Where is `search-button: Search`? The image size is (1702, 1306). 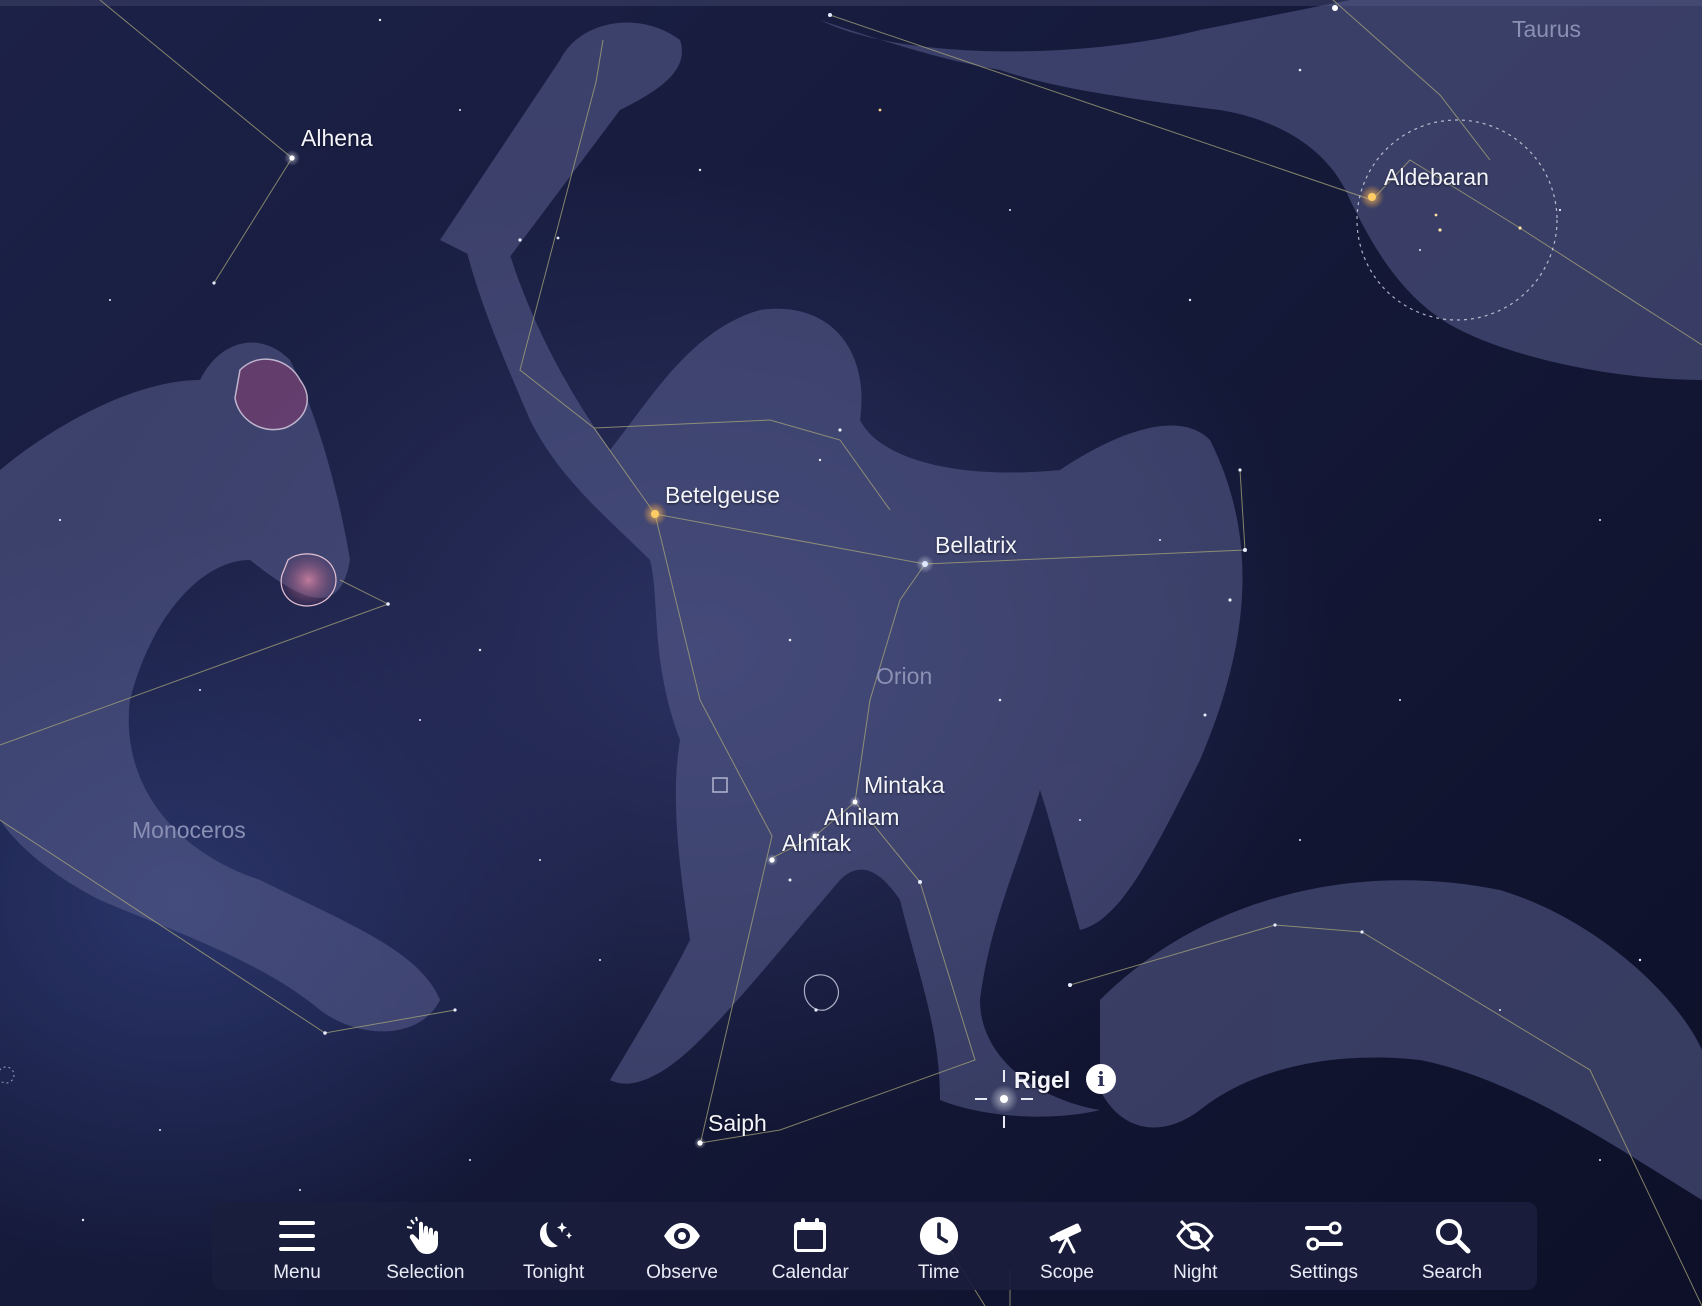 search-button: Search is located at coordinates (1452, 1246).